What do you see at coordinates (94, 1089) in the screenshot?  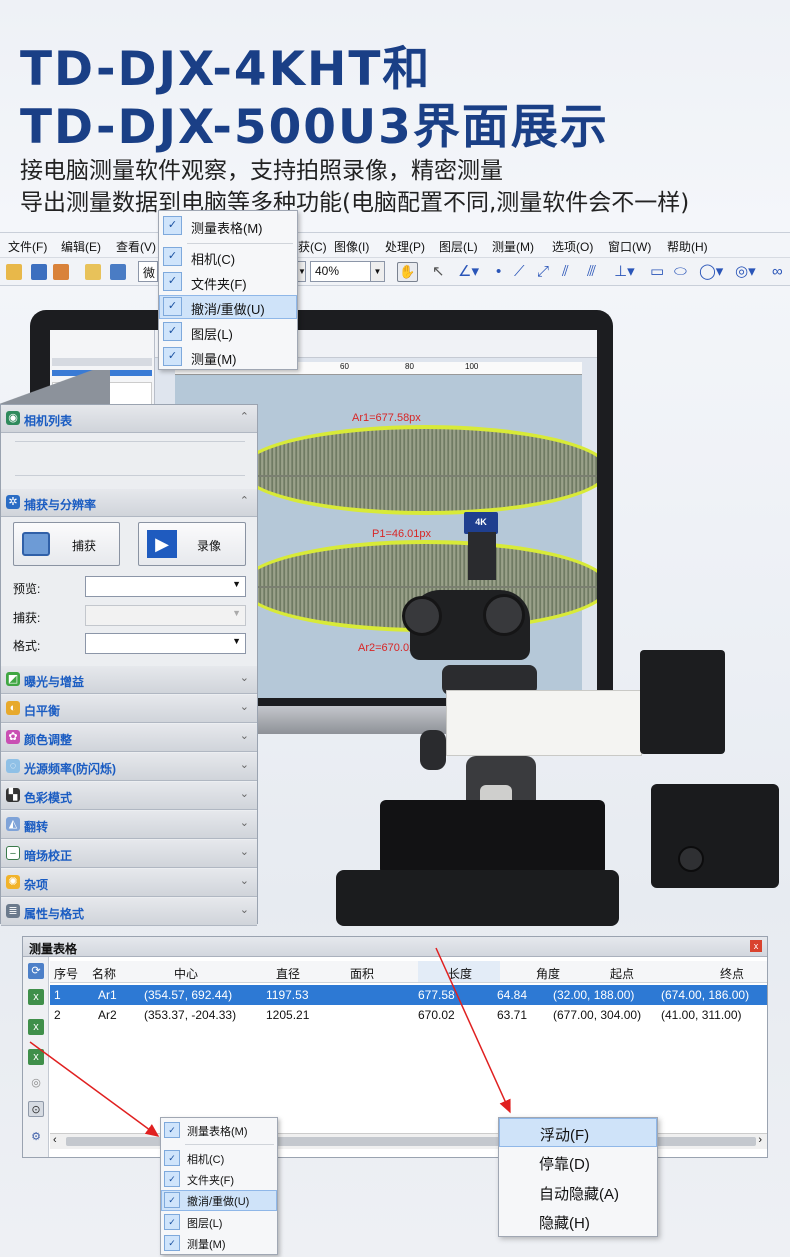 I see `arrow-to-bottom-menu` at bounding box center [94, 1089].